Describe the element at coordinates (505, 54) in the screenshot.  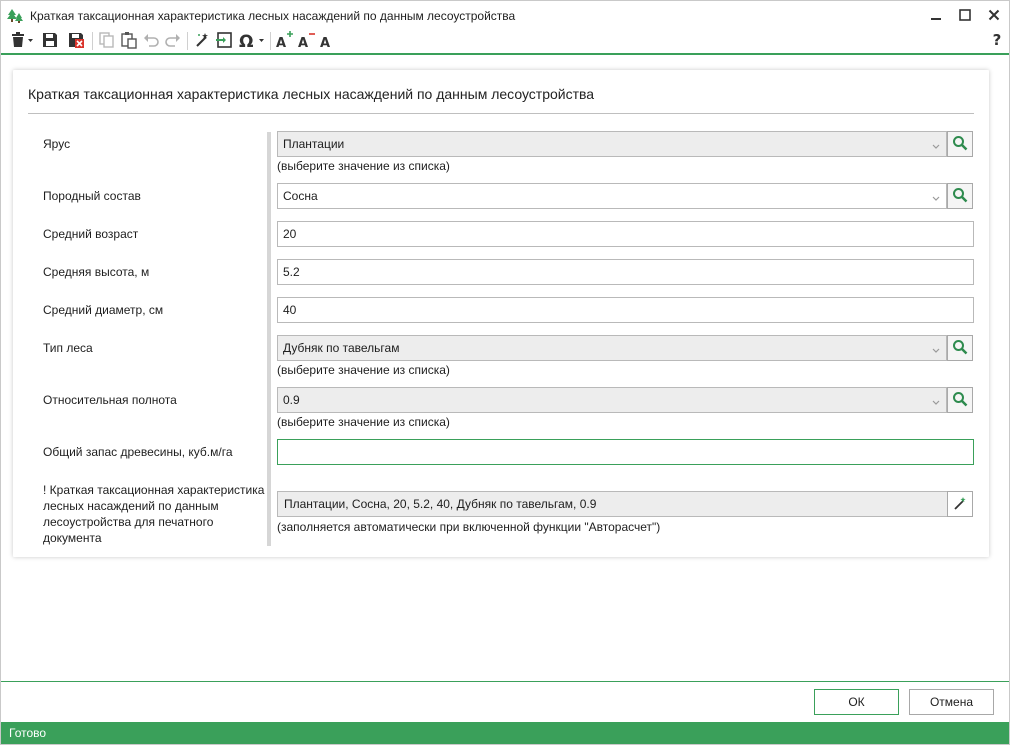
I see `toolbar-accent-line` at that location.